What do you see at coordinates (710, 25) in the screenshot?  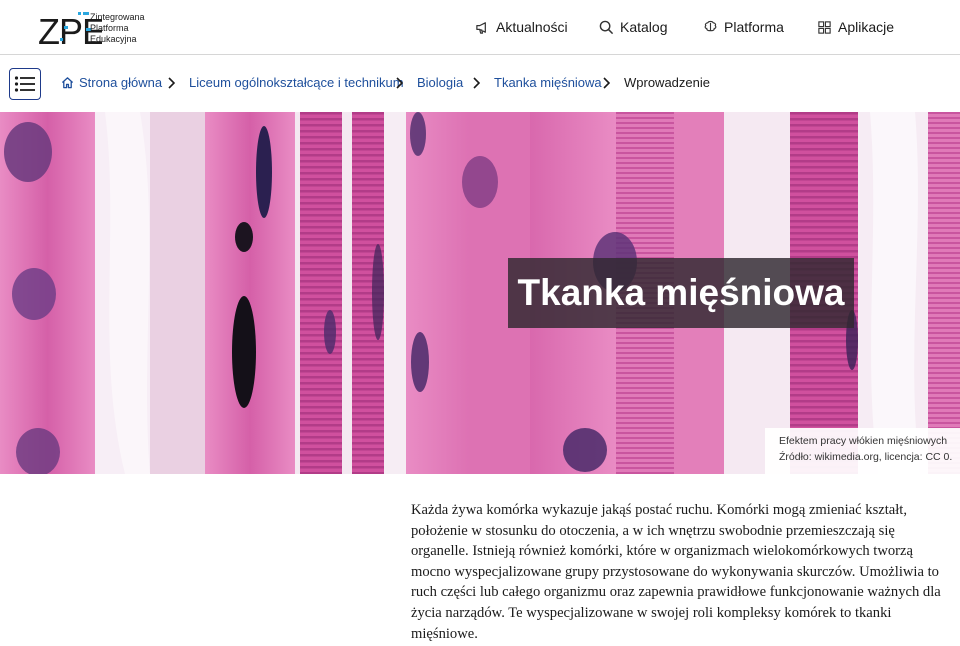 I see `brain-icon` at bounding box center [710, 25].